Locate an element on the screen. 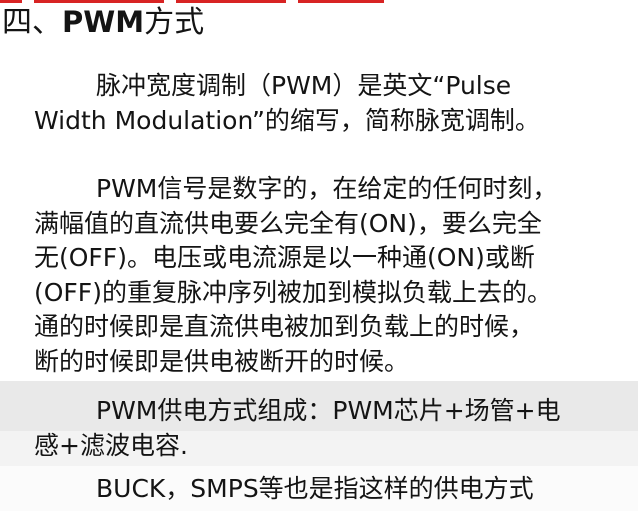 Image resolution: width=638 pixels, height=511 pixels. section-heading: 四、PWM方式 is located at coordinates (103, 22).